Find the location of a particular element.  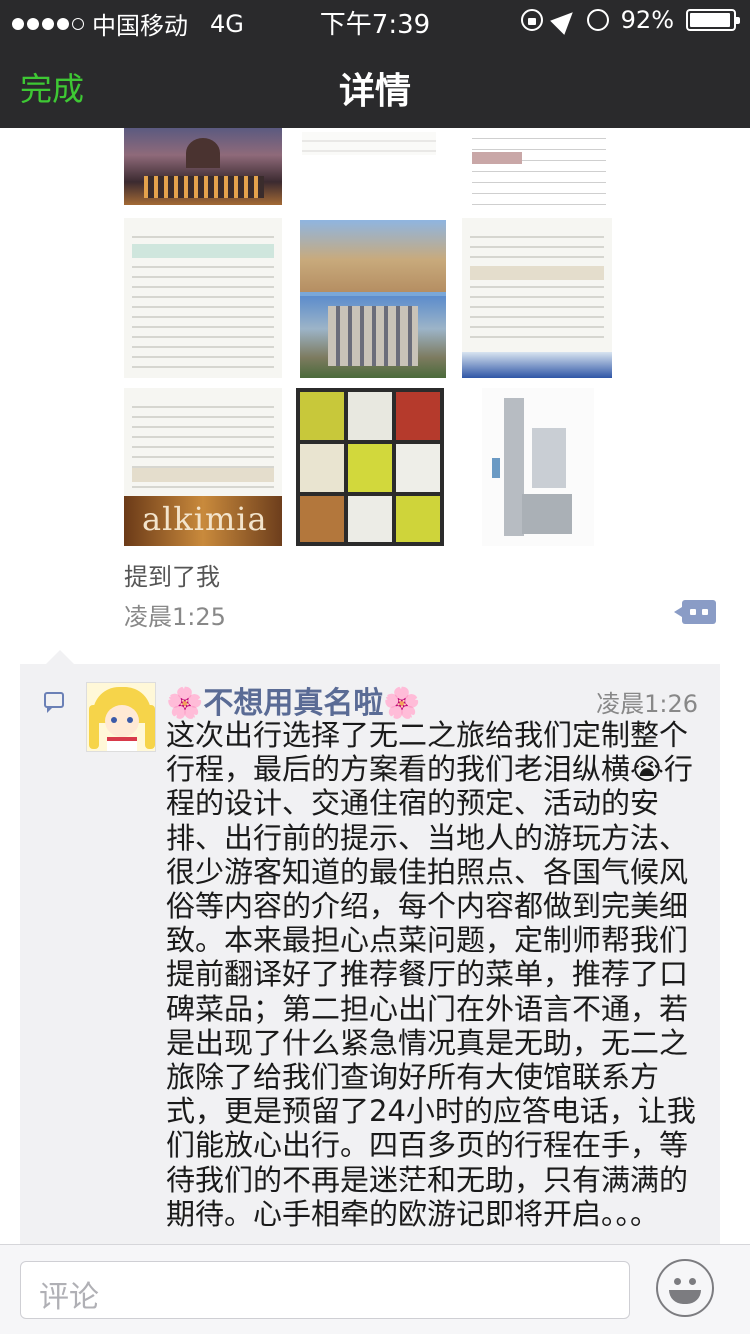

image-thumb-florence-photo is located at coordinates (203, 166).